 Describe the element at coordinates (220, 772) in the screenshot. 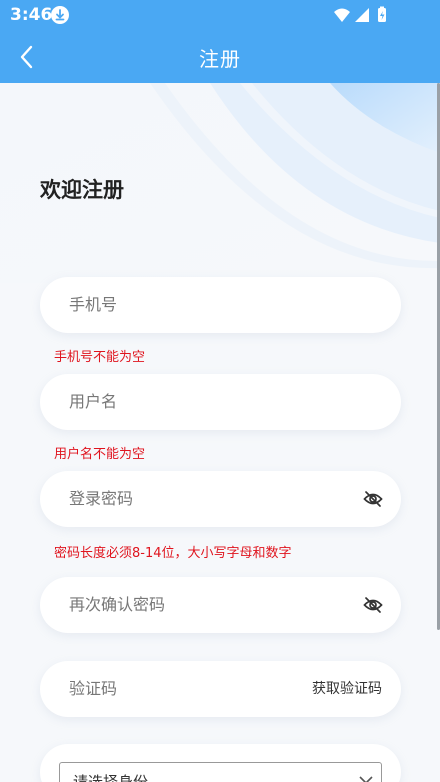

I see `identity-select: 请选择身份` at that location.